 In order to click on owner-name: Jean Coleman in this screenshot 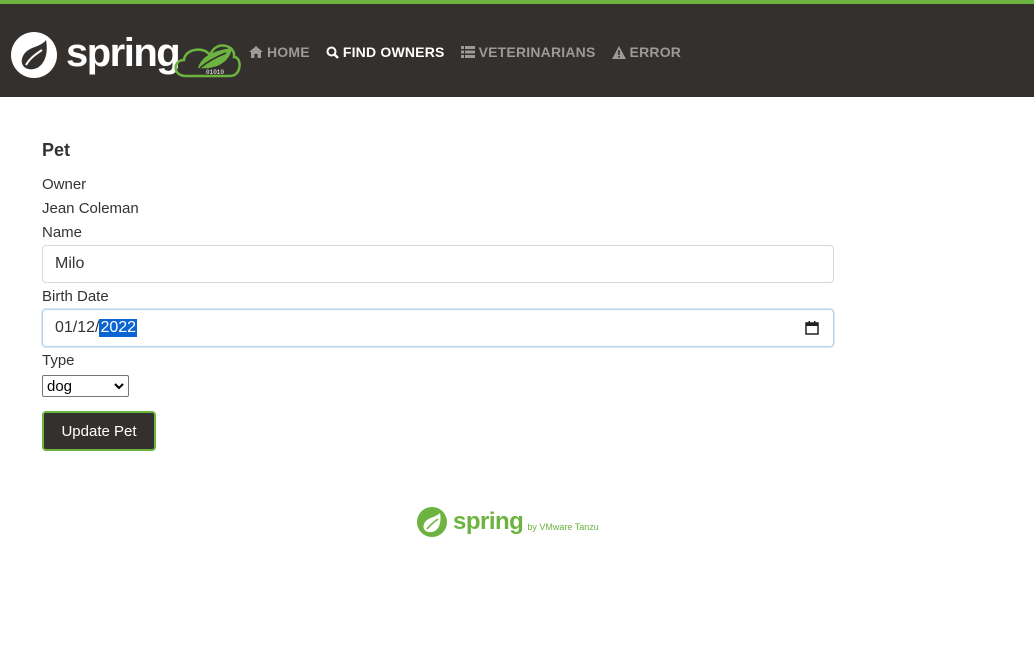, I will do `click(90, 208)`.